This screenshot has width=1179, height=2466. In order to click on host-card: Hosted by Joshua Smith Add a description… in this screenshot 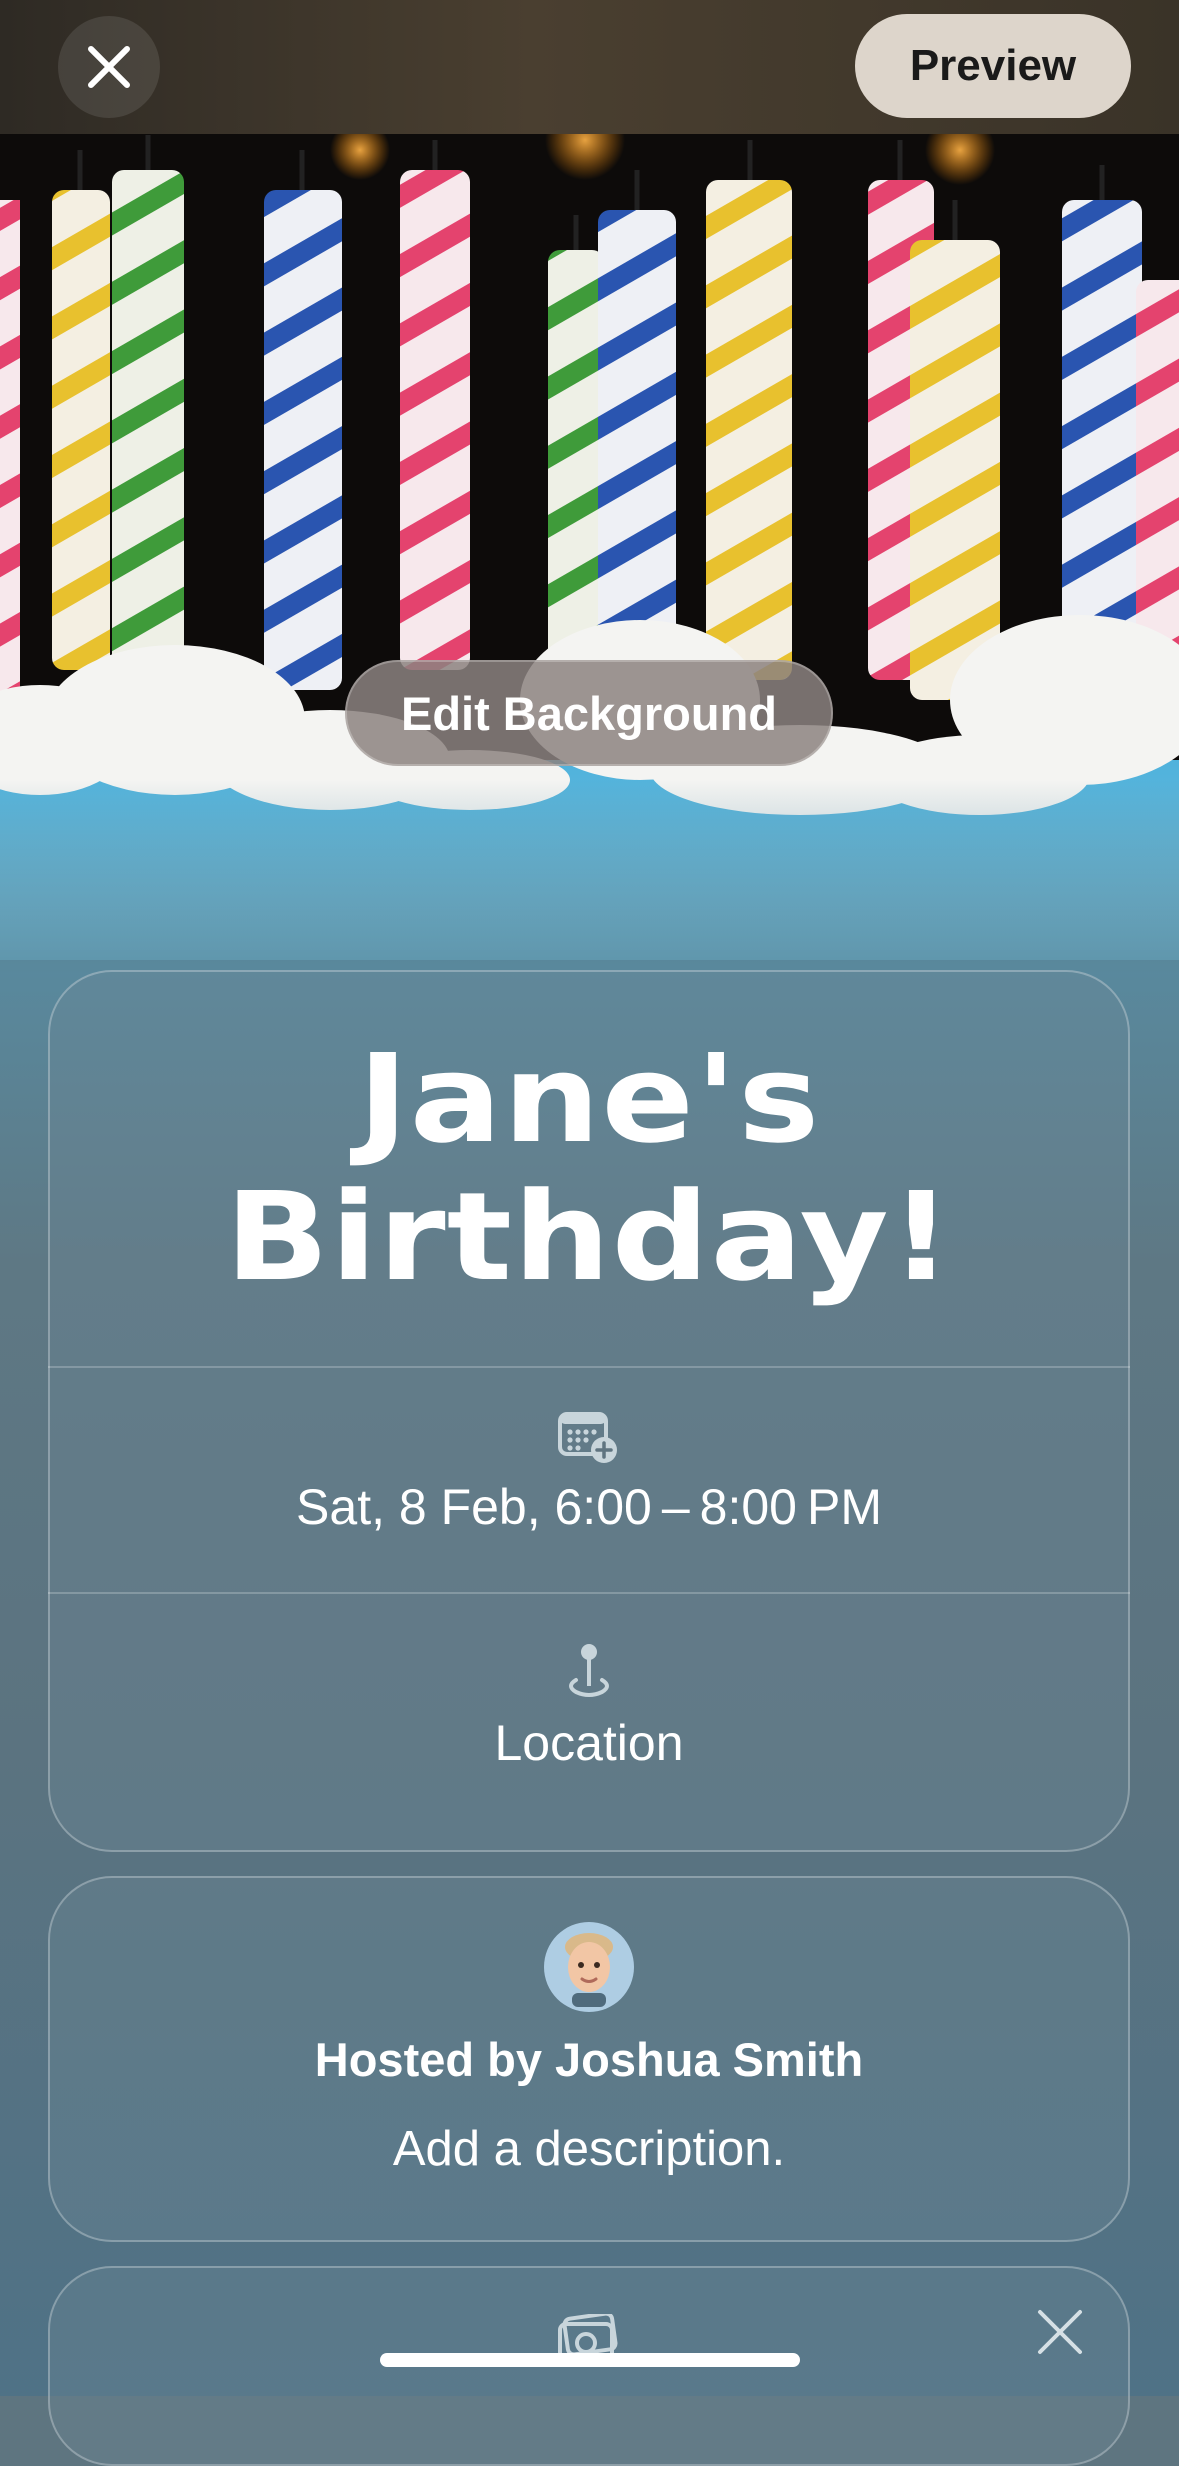, I will do `click(589, 2059)`.